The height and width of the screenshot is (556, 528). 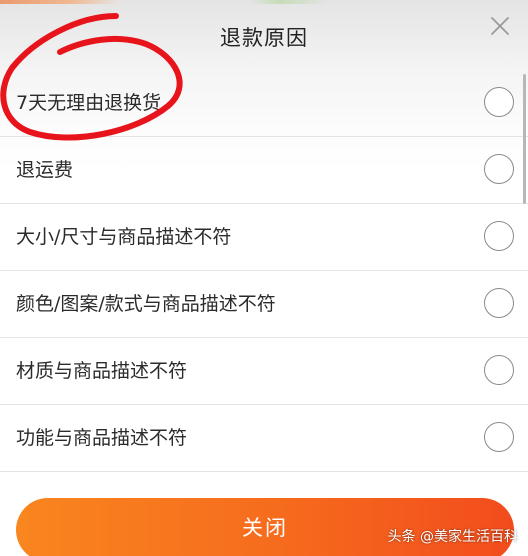 I want to click on reason-label: 颜色/图案/款式与商品描述不符, so click(x=146, y=304).